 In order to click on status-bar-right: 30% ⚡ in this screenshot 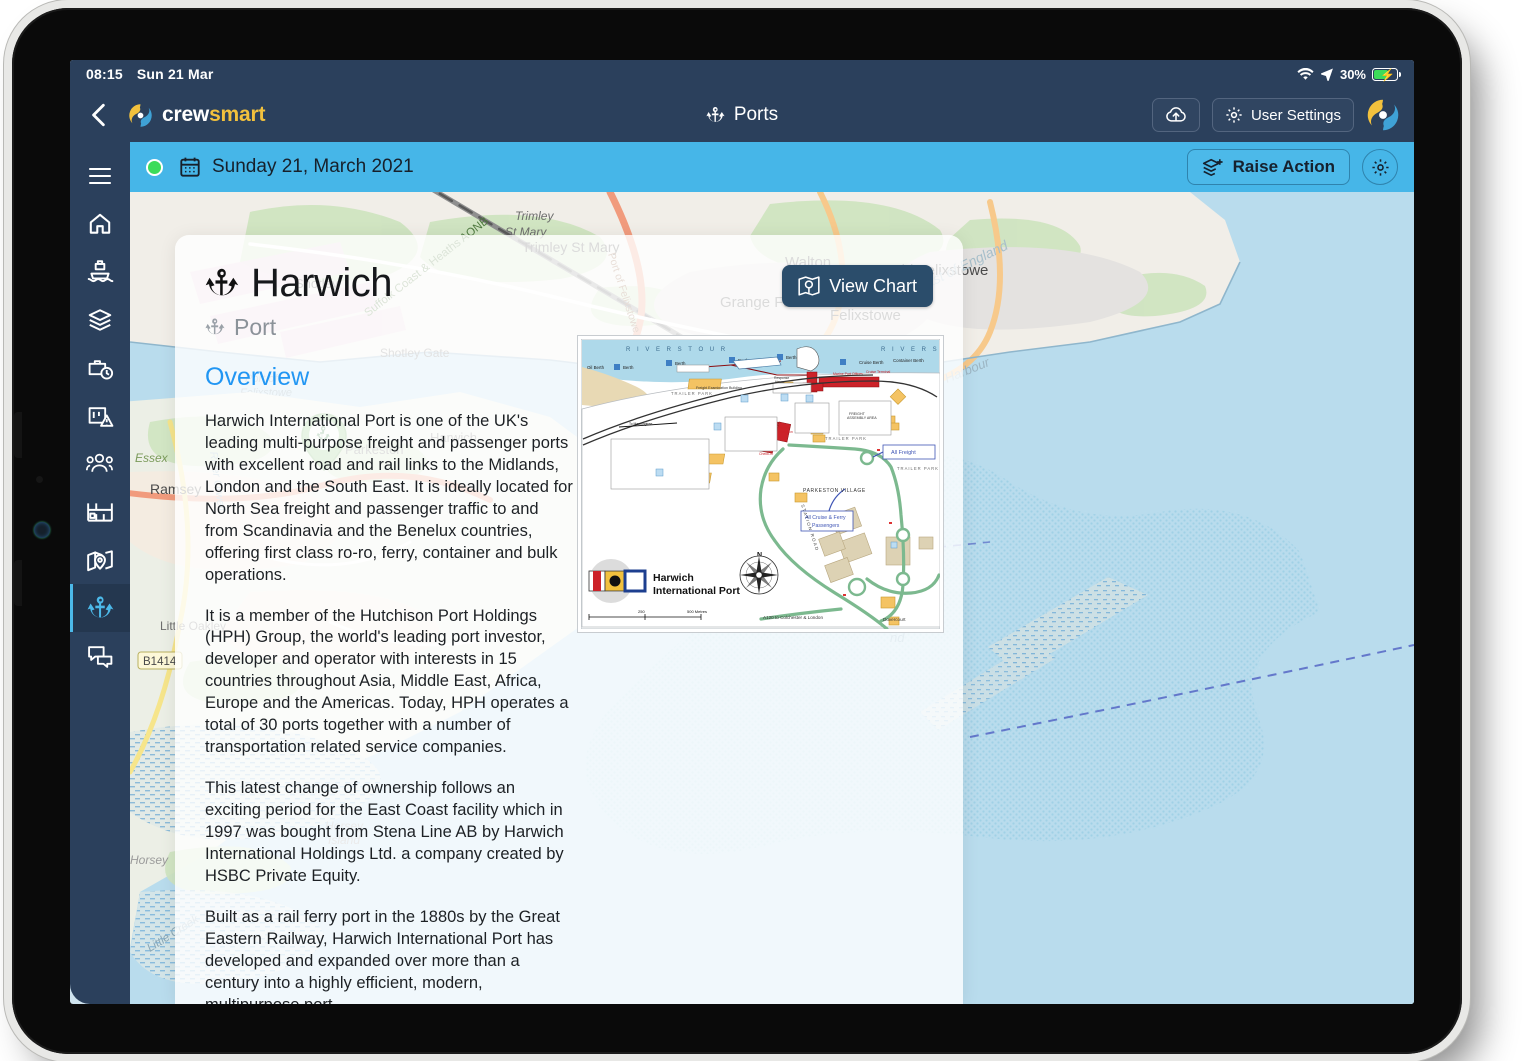, I will do `click(1349, 74)`.